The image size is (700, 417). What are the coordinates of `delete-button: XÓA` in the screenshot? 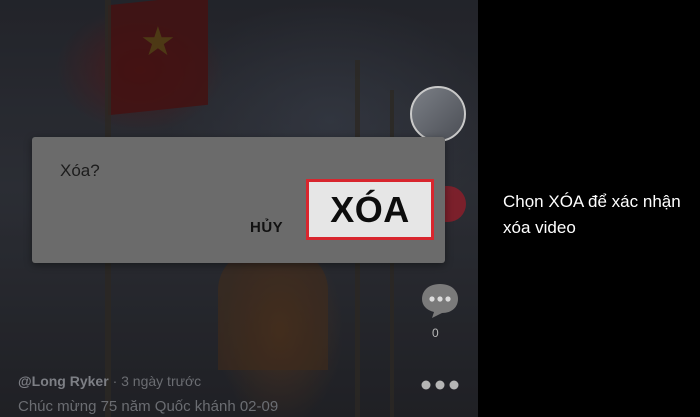 It's located at (370, 209).